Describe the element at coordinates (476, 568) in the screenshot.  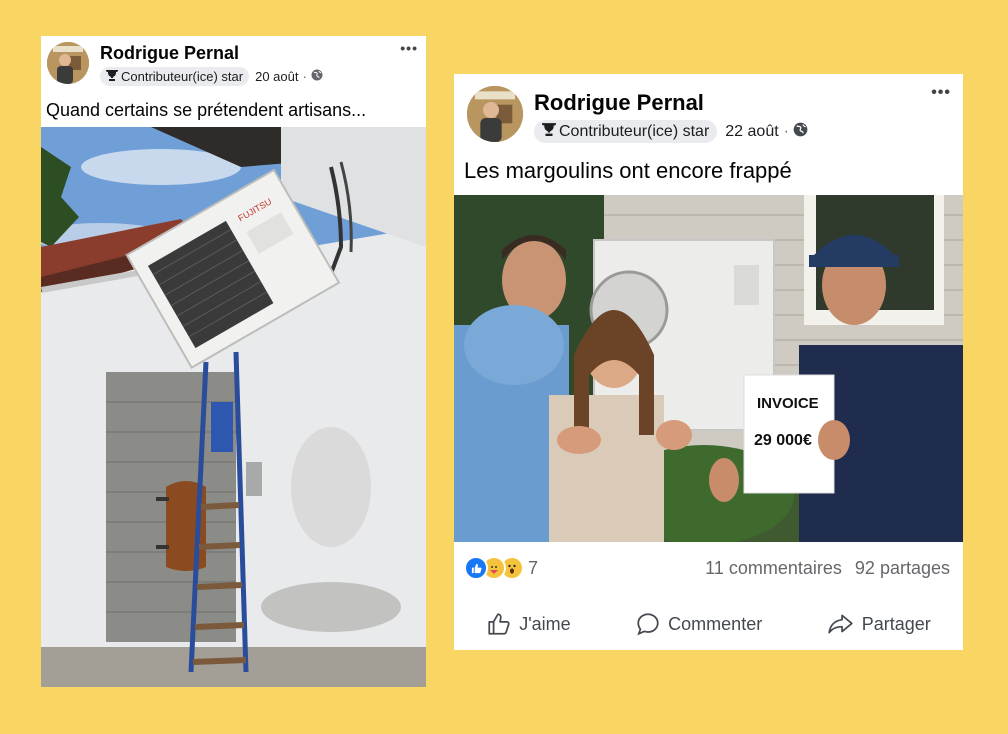
I see `like-reaction-icon` at that location.